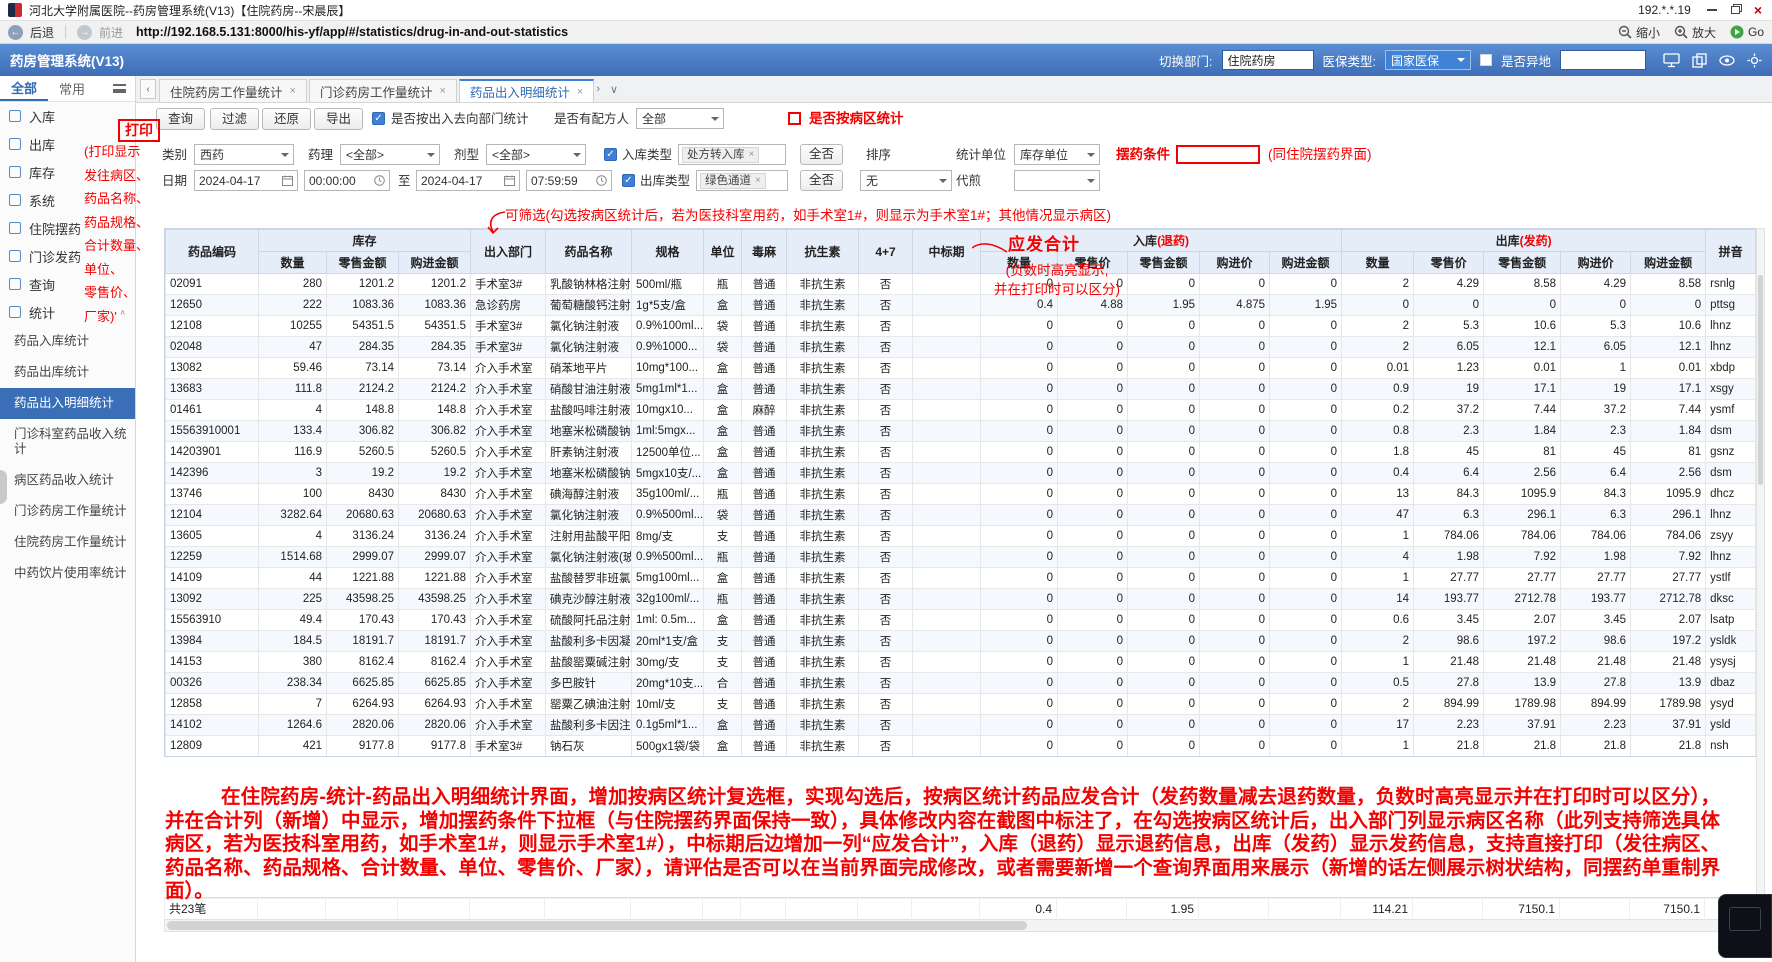  What do you see at coordinates (886, 251) in the screenshot?
I see `col-header-four7: 4+7` at bounding box center [886, 251].